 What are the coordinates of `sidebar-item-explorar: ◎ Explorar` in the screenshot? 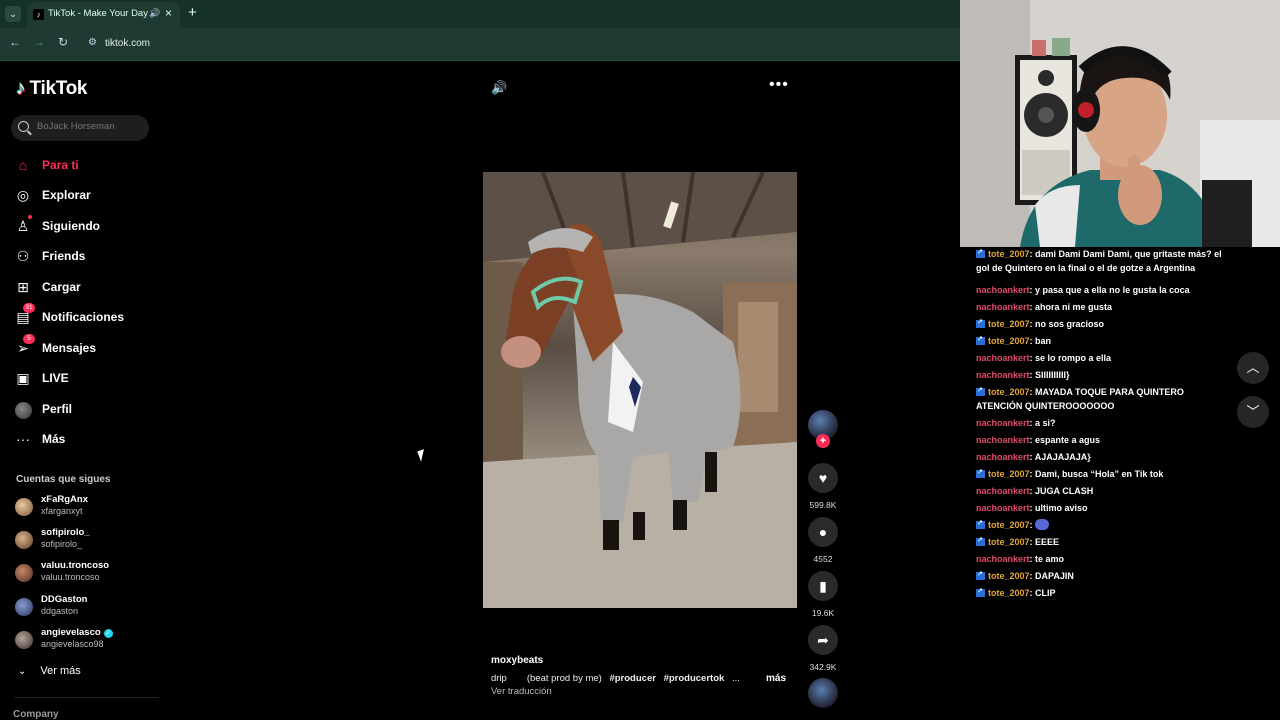 It's located at (84, 195).